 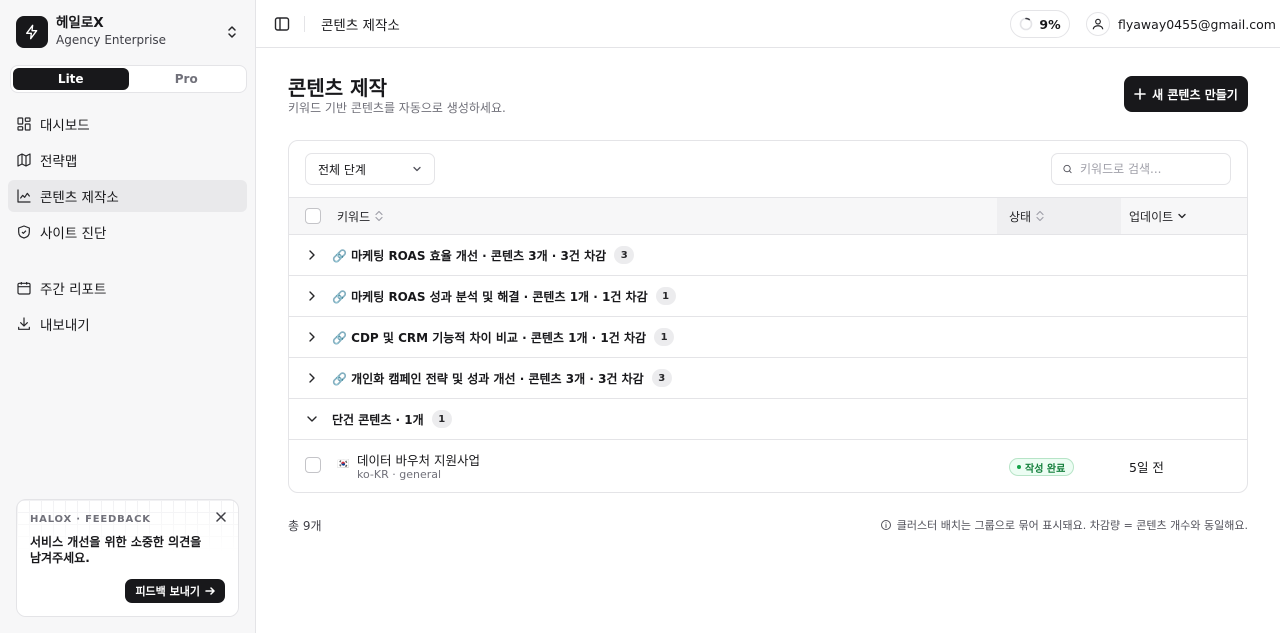 What do you see at coordinates (59, 162) in the screenshot?
I see `sidebar-item-label: 전략맵` at bounding box center [59, 162].